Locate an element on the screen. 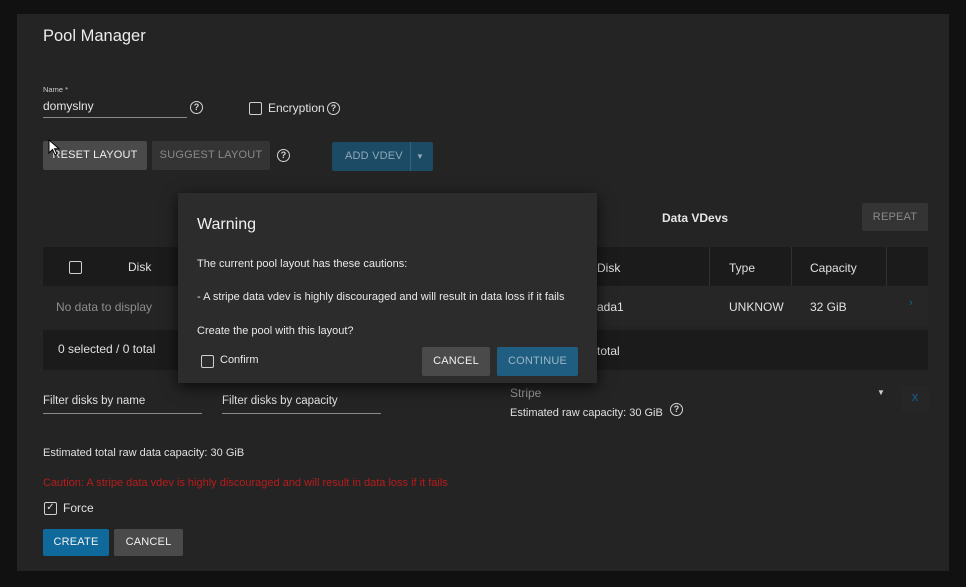  force-label: Force is located at coordinates (78, 508).